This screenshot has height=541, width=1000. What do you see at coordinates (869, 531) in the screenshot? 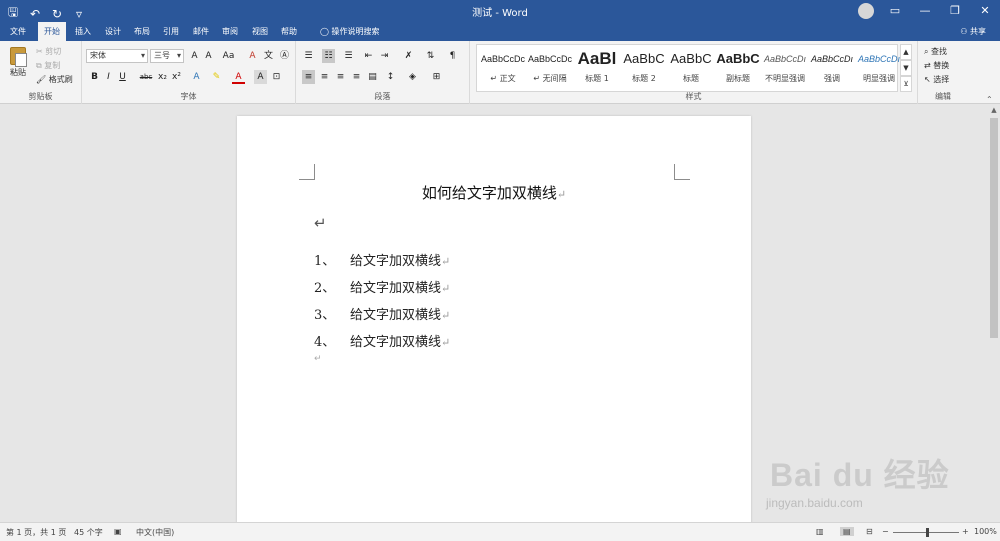
I see `web-layout-icon: ⊟` at bounding box center [869, 531].